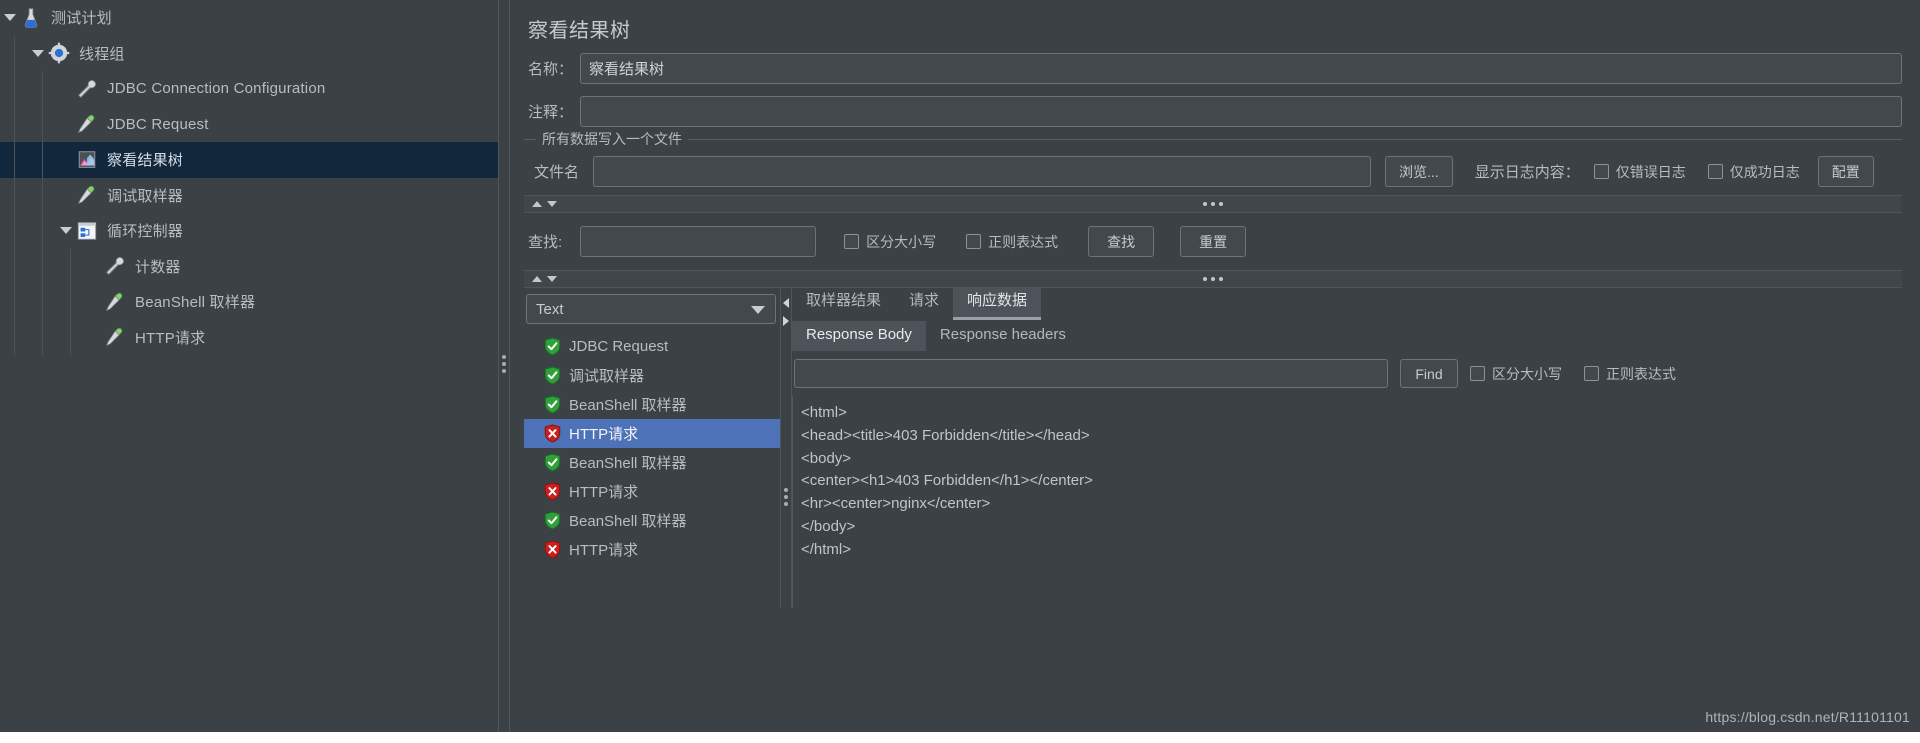 Image resolution: width=1920 pixels, height=743 pixels. What do you see at coordinates (843, 304) in the screenshot?
I see `detail-tab-0: 取样器结果` at bounding box center [843, 304].